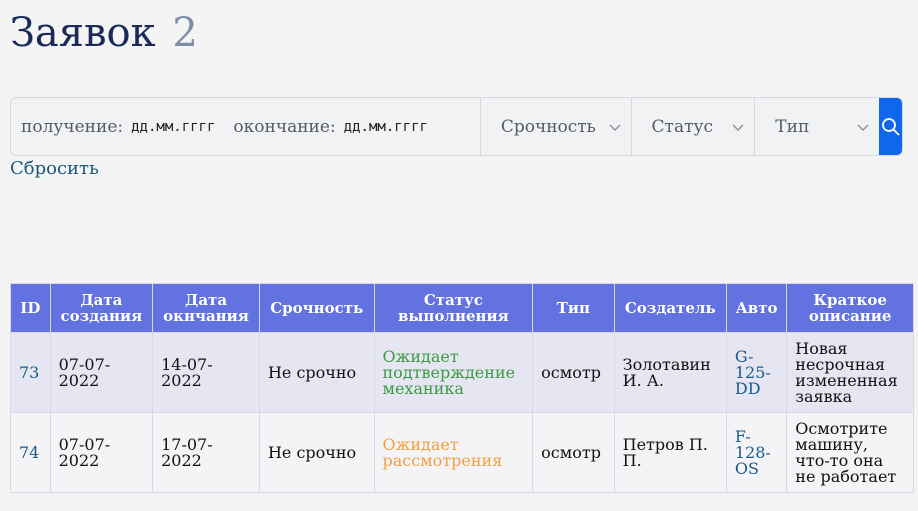 The width and height of the screenshot is (918, 511). Describe the element at coordinates (573, 308) in the screenshot. I see `column-header-type: Тип` at that location.